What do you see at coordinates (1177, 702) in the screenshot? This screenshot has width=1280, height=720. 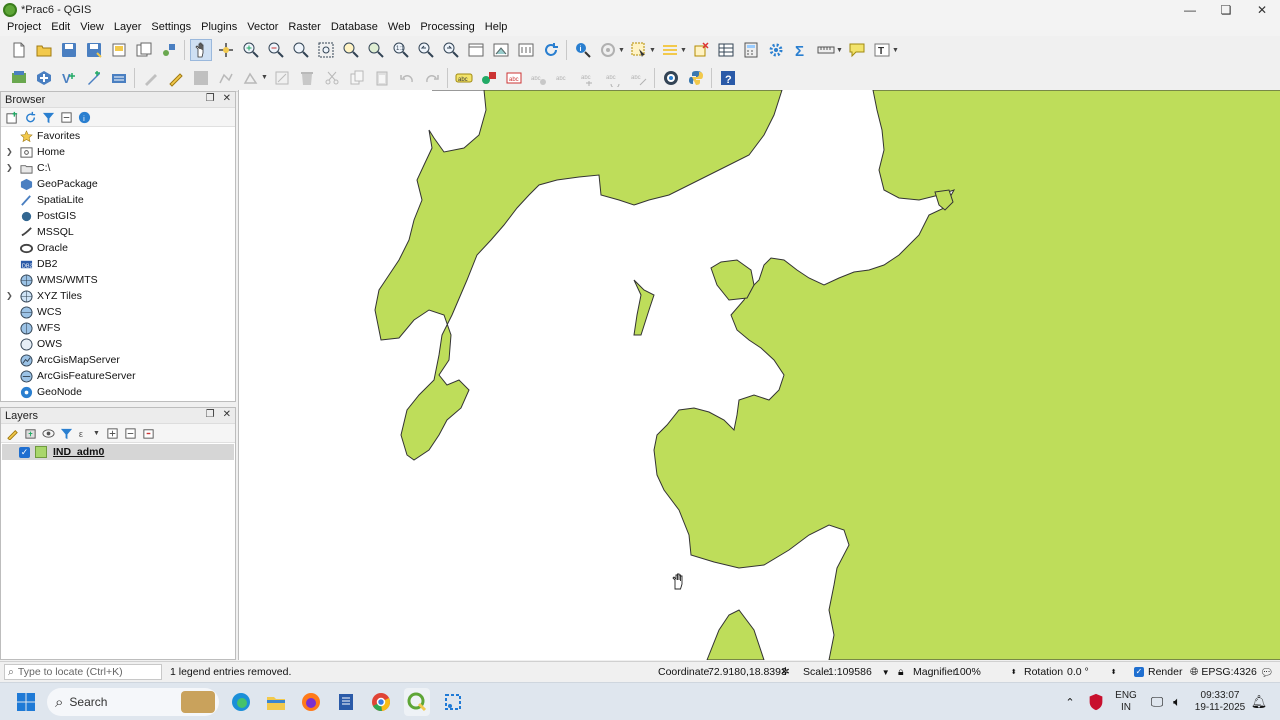 I see `volume-icon: 🔈︎` at bounding box center [1177, 702].